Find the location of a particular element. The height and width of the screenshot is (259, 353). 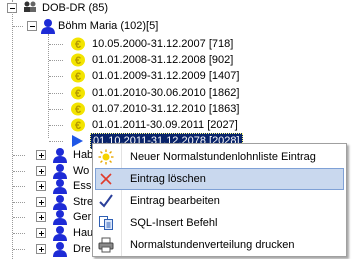

menu-item: SQL-Insert Befehl is located at coordinates (219, 223).